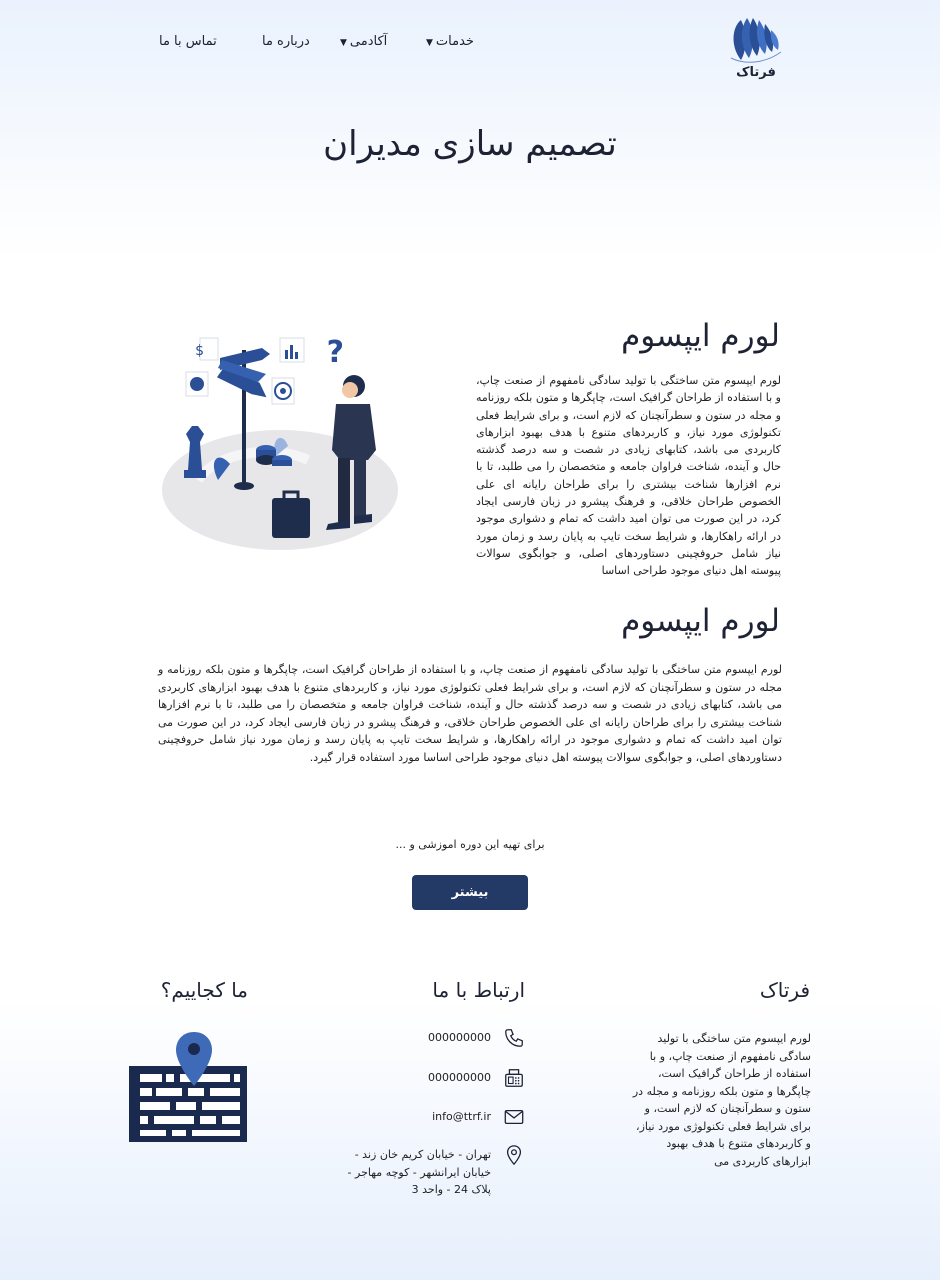  What do you see at coordinates (280, 445) in the screenshot?
I see `decision-illustration: $ ?` at bounding box center [280, 445].